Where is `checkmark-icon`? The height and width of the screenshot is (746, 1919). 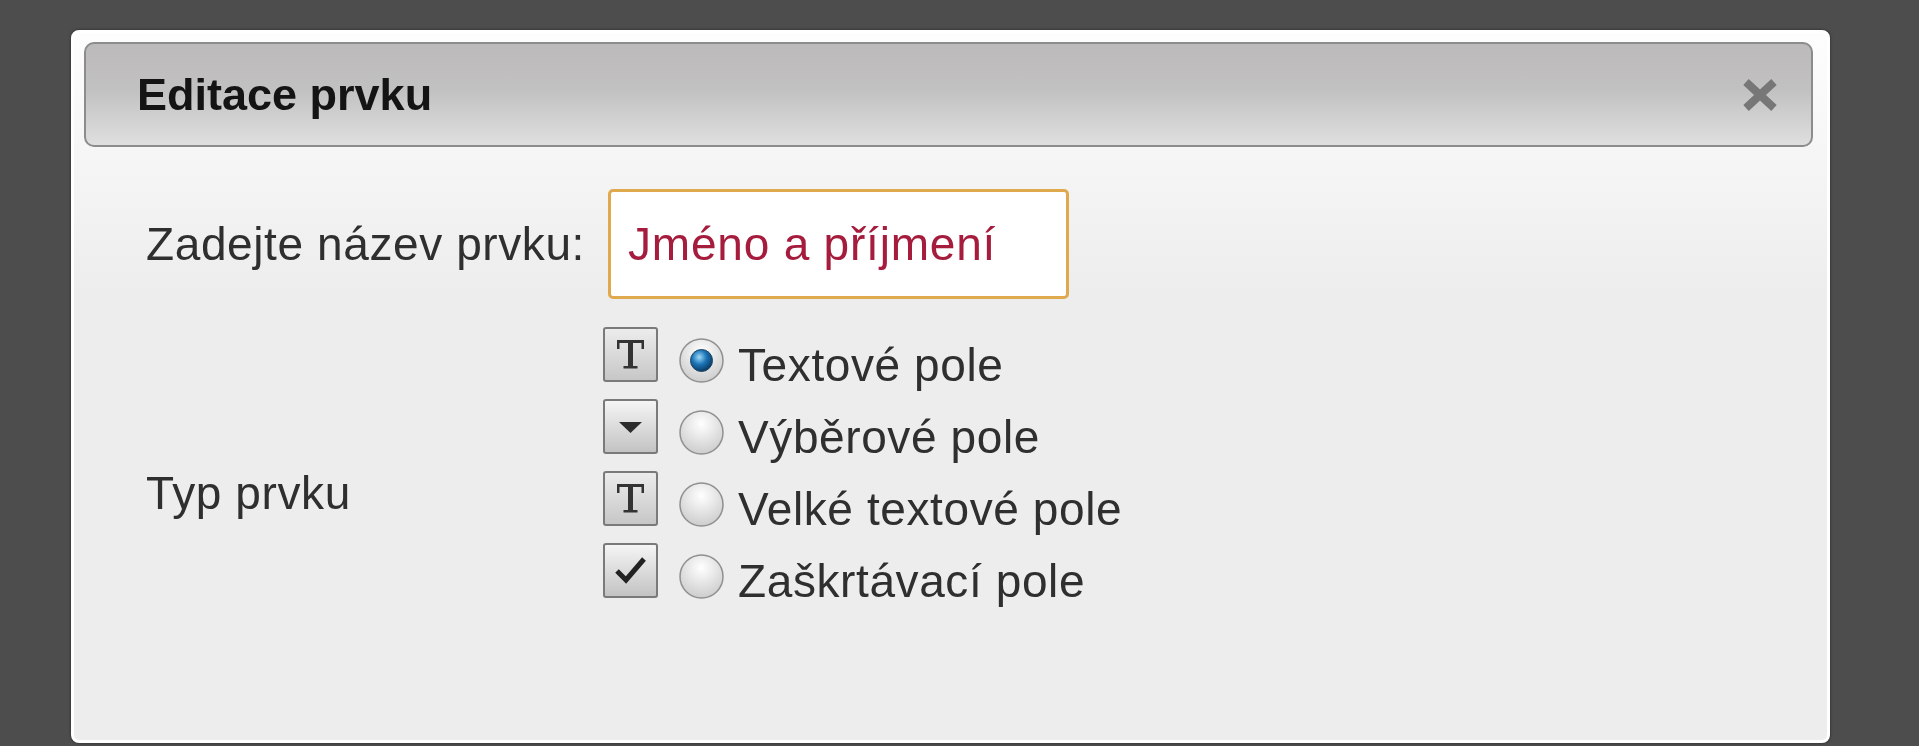
checkmark-icon is located at coordinates (630, 570).